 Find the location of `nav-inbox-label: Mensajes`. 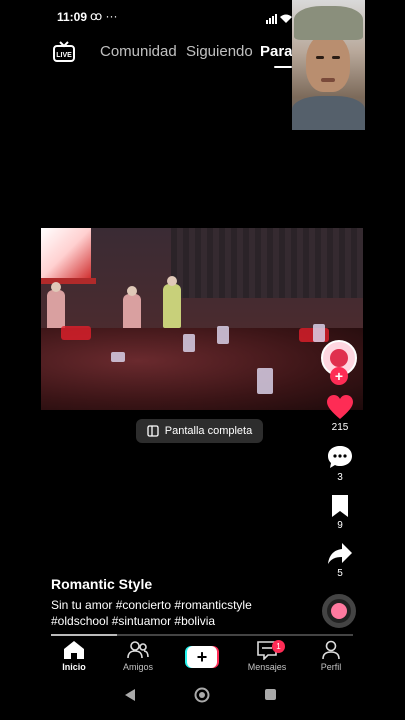

nav-inbox-label: Mensajes is located at coordinates (267, 667).